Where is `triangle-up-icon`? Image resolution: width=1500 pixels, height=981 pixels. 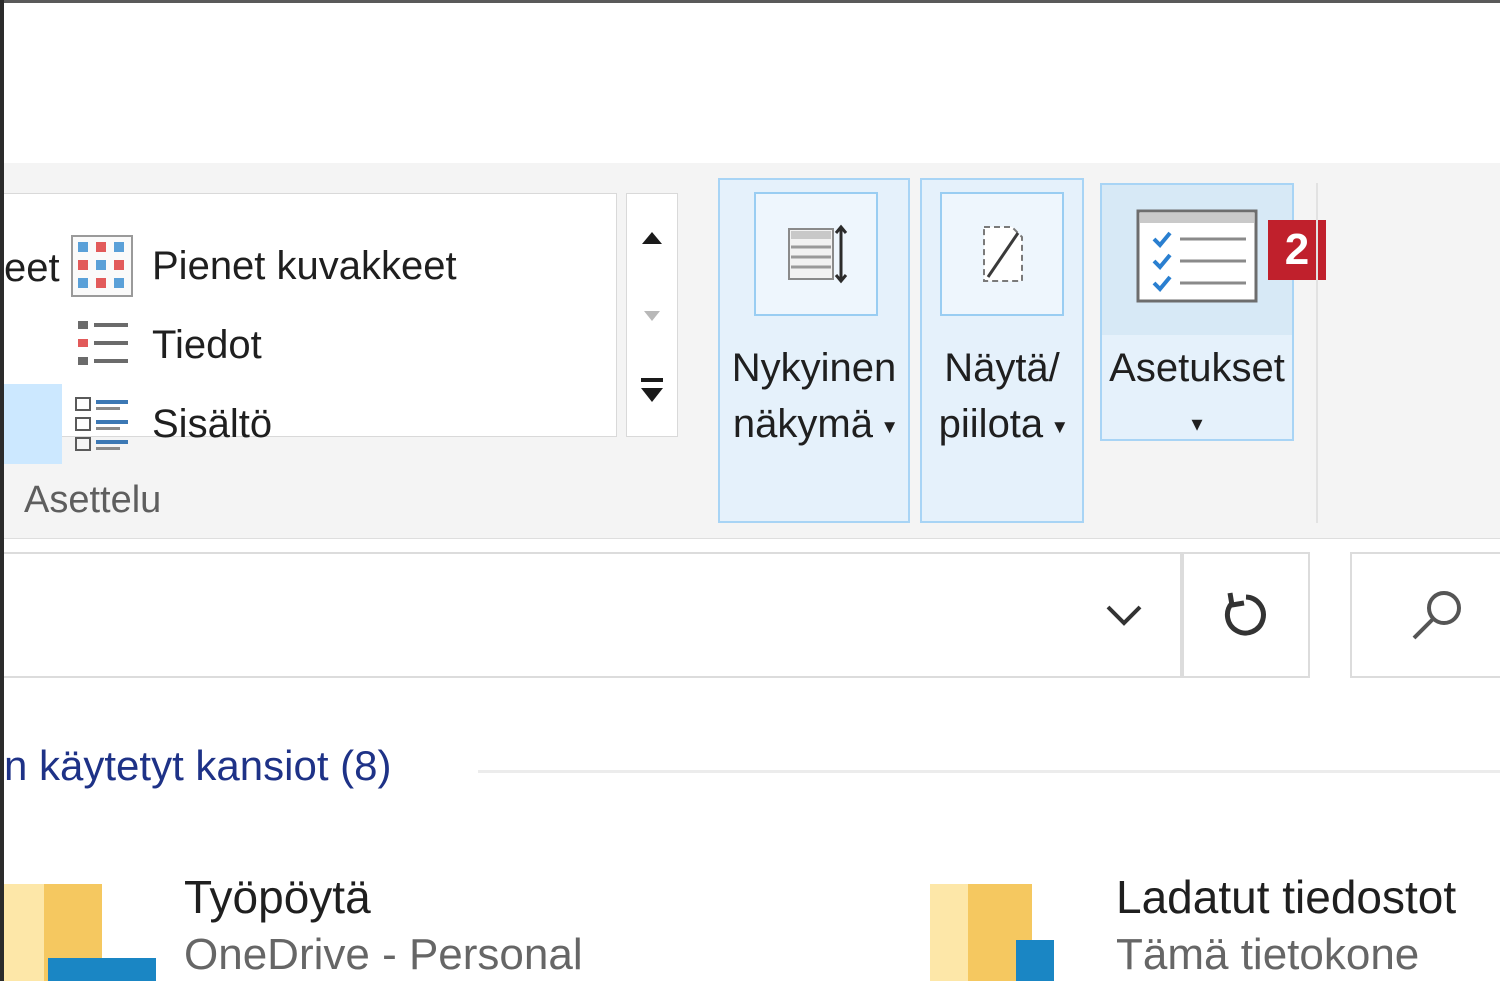
triangle-up-icon is located at coordinates (652, 238).